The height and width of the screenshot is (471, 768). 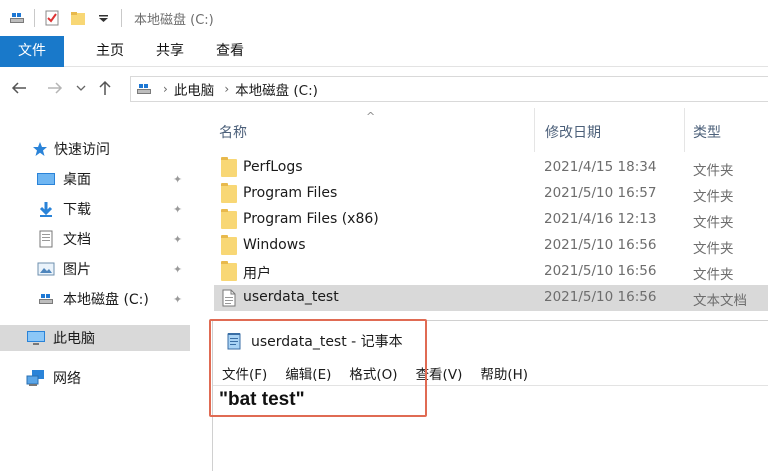 What do you see at coordinates (384, 18) in the screenshot?
I see `title-bar: 本地磁盘 (C:)` at bounding box center [384, 18].